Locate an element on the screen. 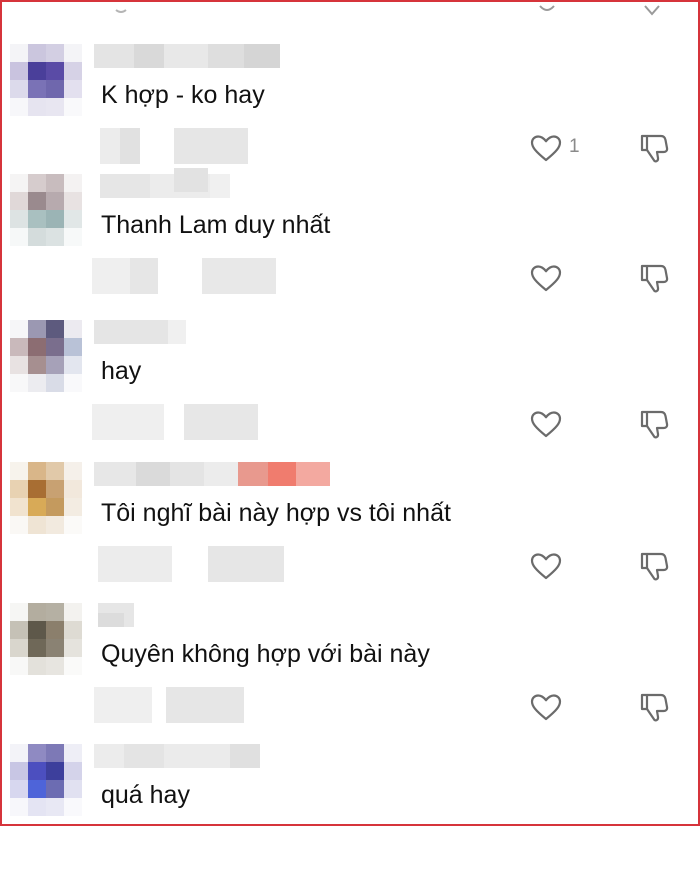 This screenshot has height=885, width=700. like-count: 1 is located at coordinates (574, 146).